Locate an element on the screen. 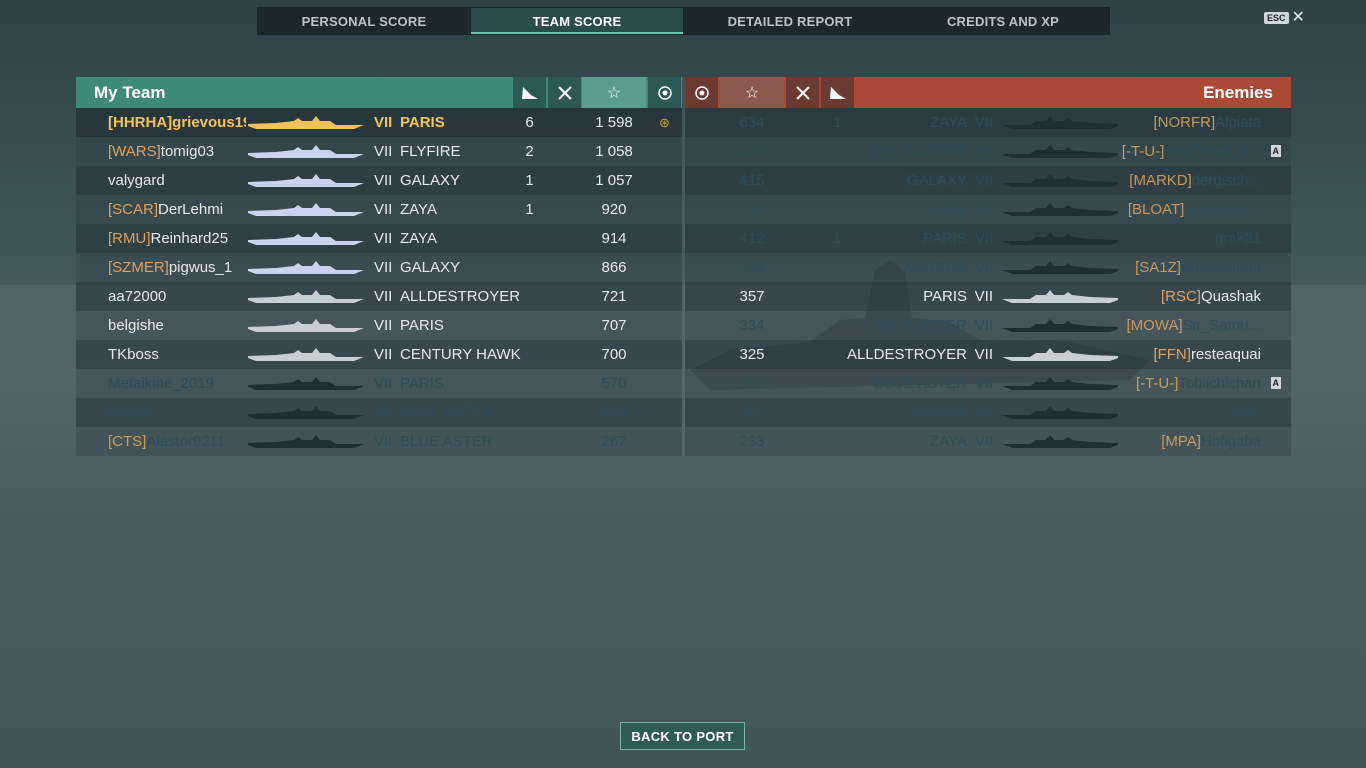 The image size is (1366, 768). player-nickname: Reinhard25 is located at coordinates (189, 238).